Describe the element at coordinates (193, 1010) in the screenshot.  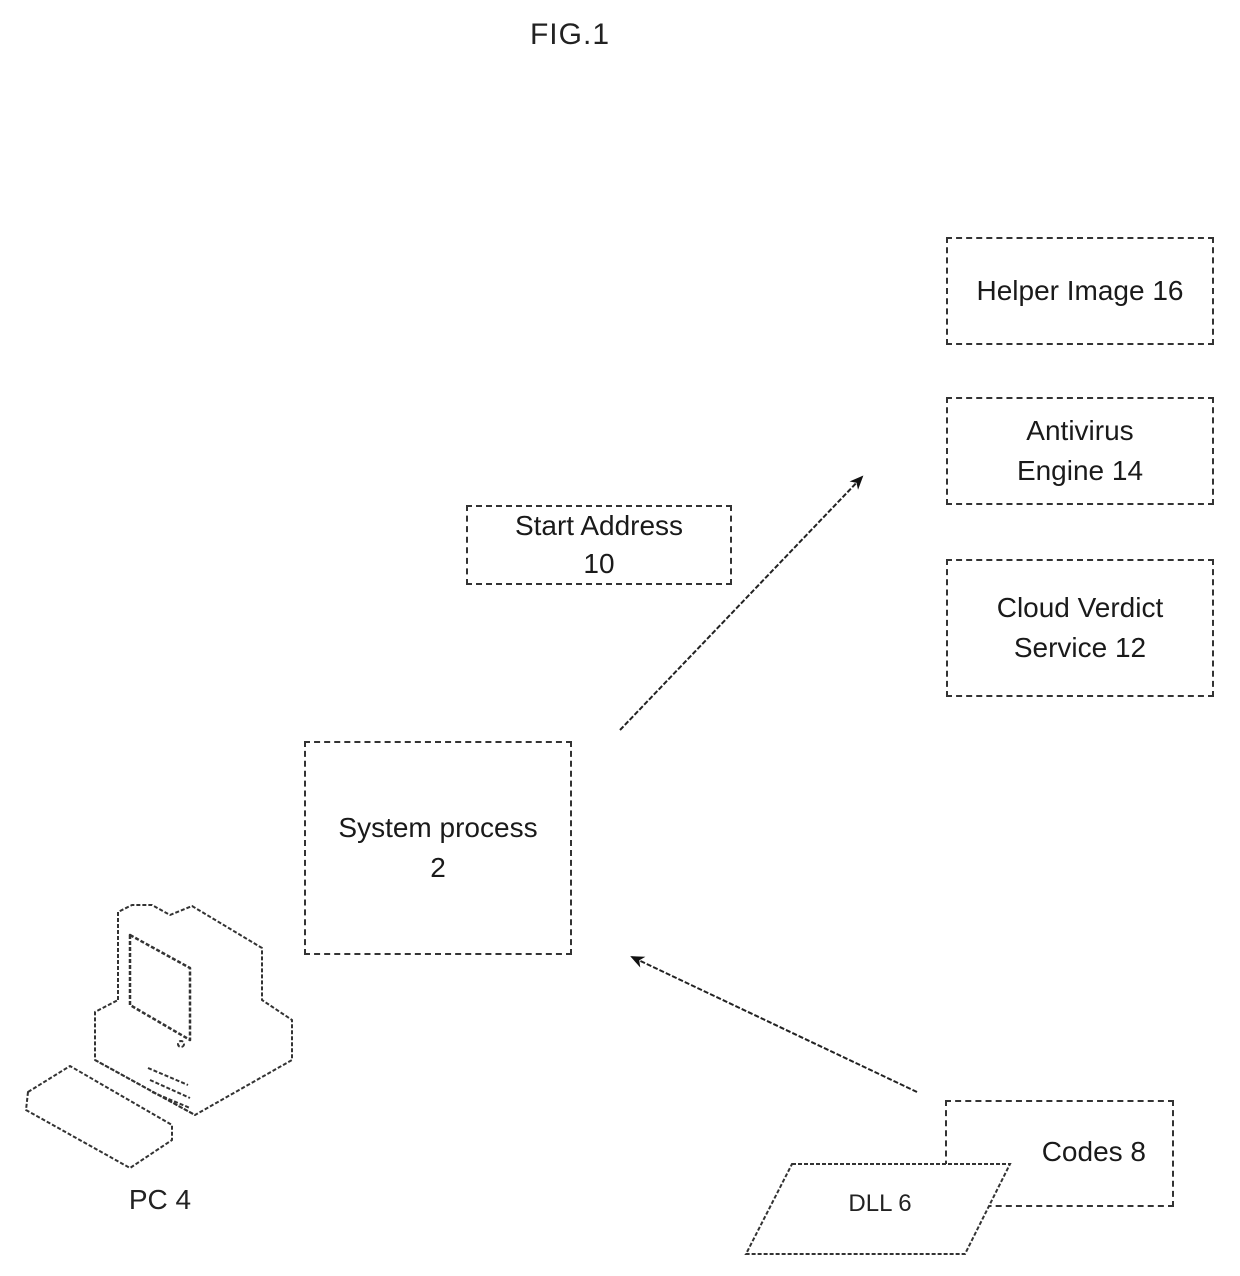
I see `pc-monitor-outline` at that location.